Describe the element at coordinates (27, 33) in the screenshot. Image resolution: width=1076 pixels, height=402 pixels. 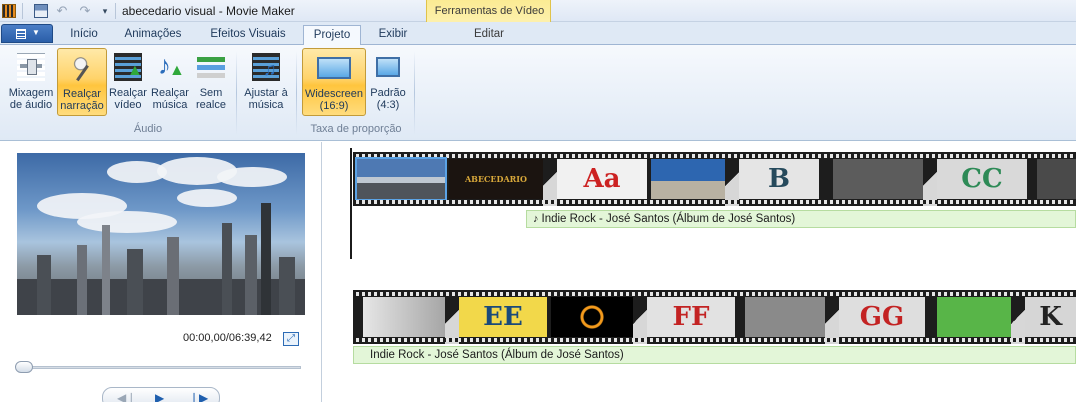
I see `file-menu-button: ▼` at that location.